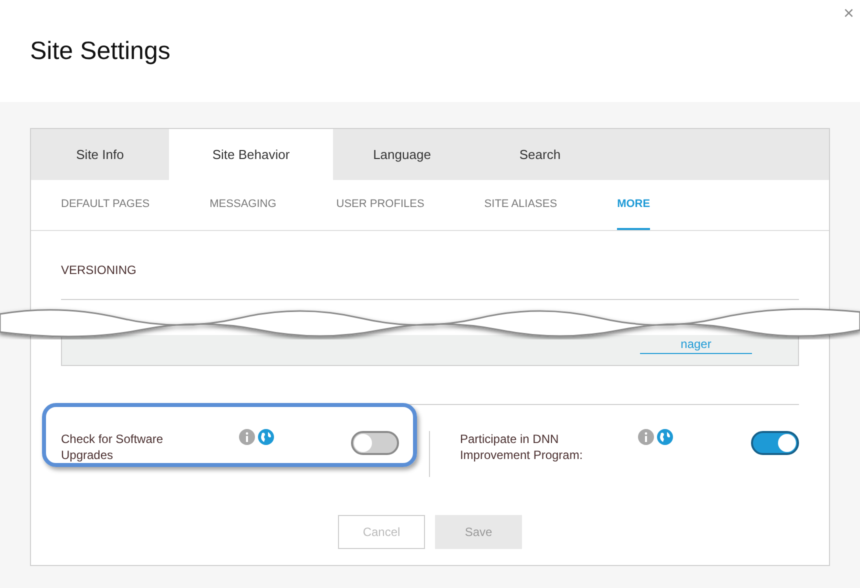 This screenshot has width=860, height=588. What do you see at coordinates (243, 205) in the screenshot?
I see `sub-tab: MESSAGING` at bounding box center [243, 205].